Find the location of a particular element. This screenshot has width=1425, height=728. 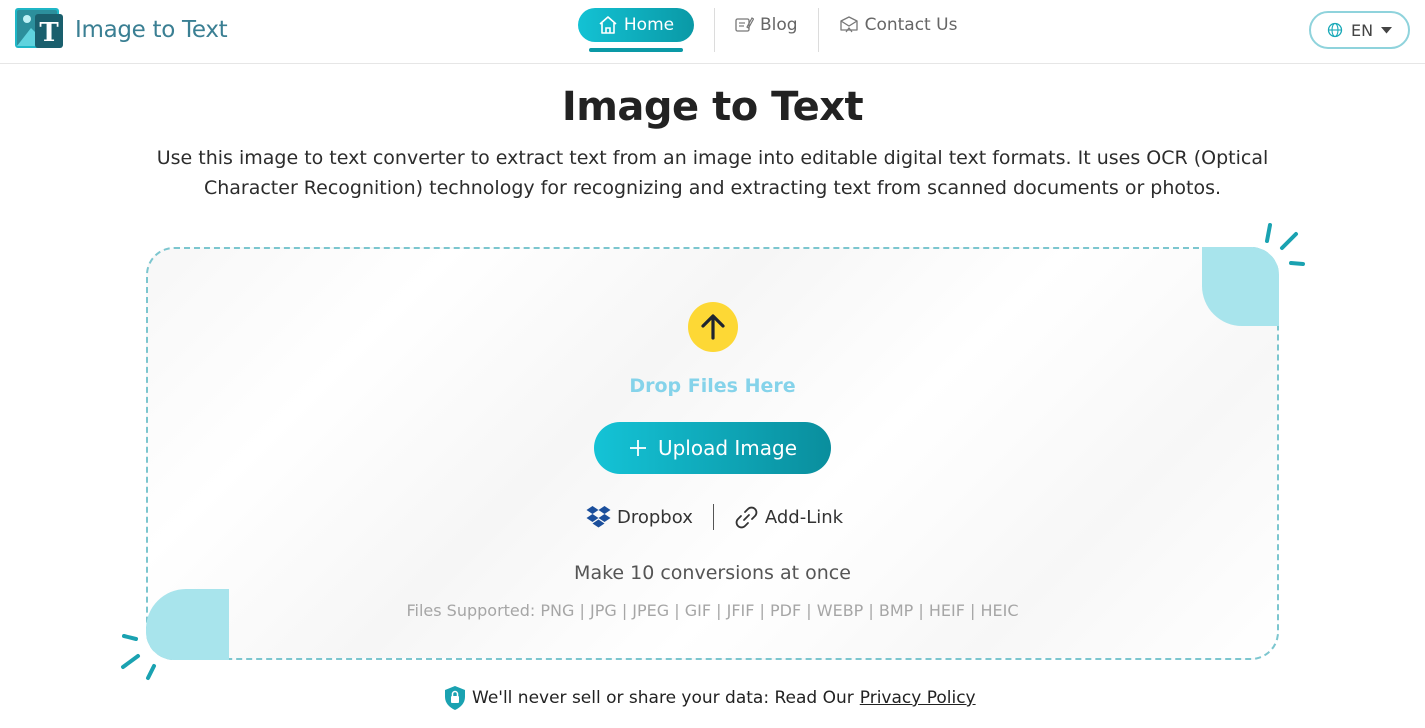

image-text-logo-icon: T is located at coordinates (39, 28).